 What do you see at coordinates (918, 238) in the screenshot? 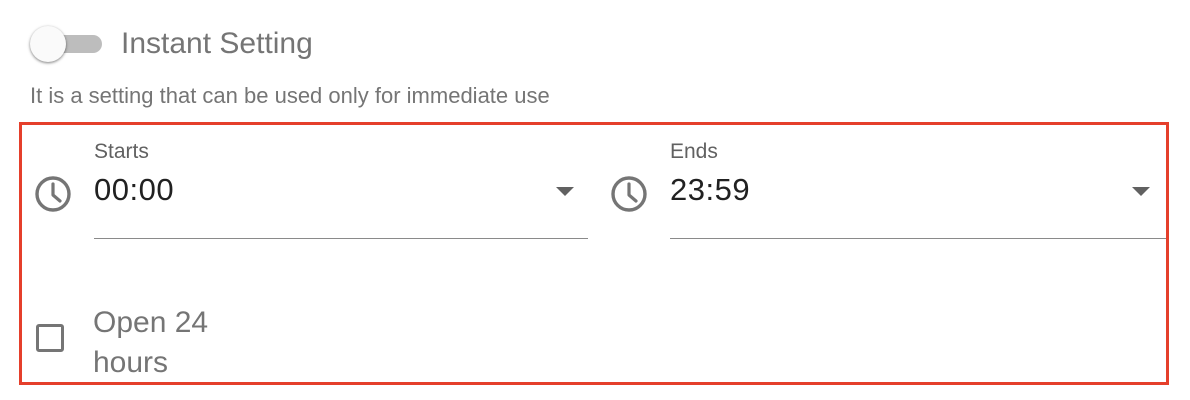
I see `ends-underline` at bounding box center [918, 238].